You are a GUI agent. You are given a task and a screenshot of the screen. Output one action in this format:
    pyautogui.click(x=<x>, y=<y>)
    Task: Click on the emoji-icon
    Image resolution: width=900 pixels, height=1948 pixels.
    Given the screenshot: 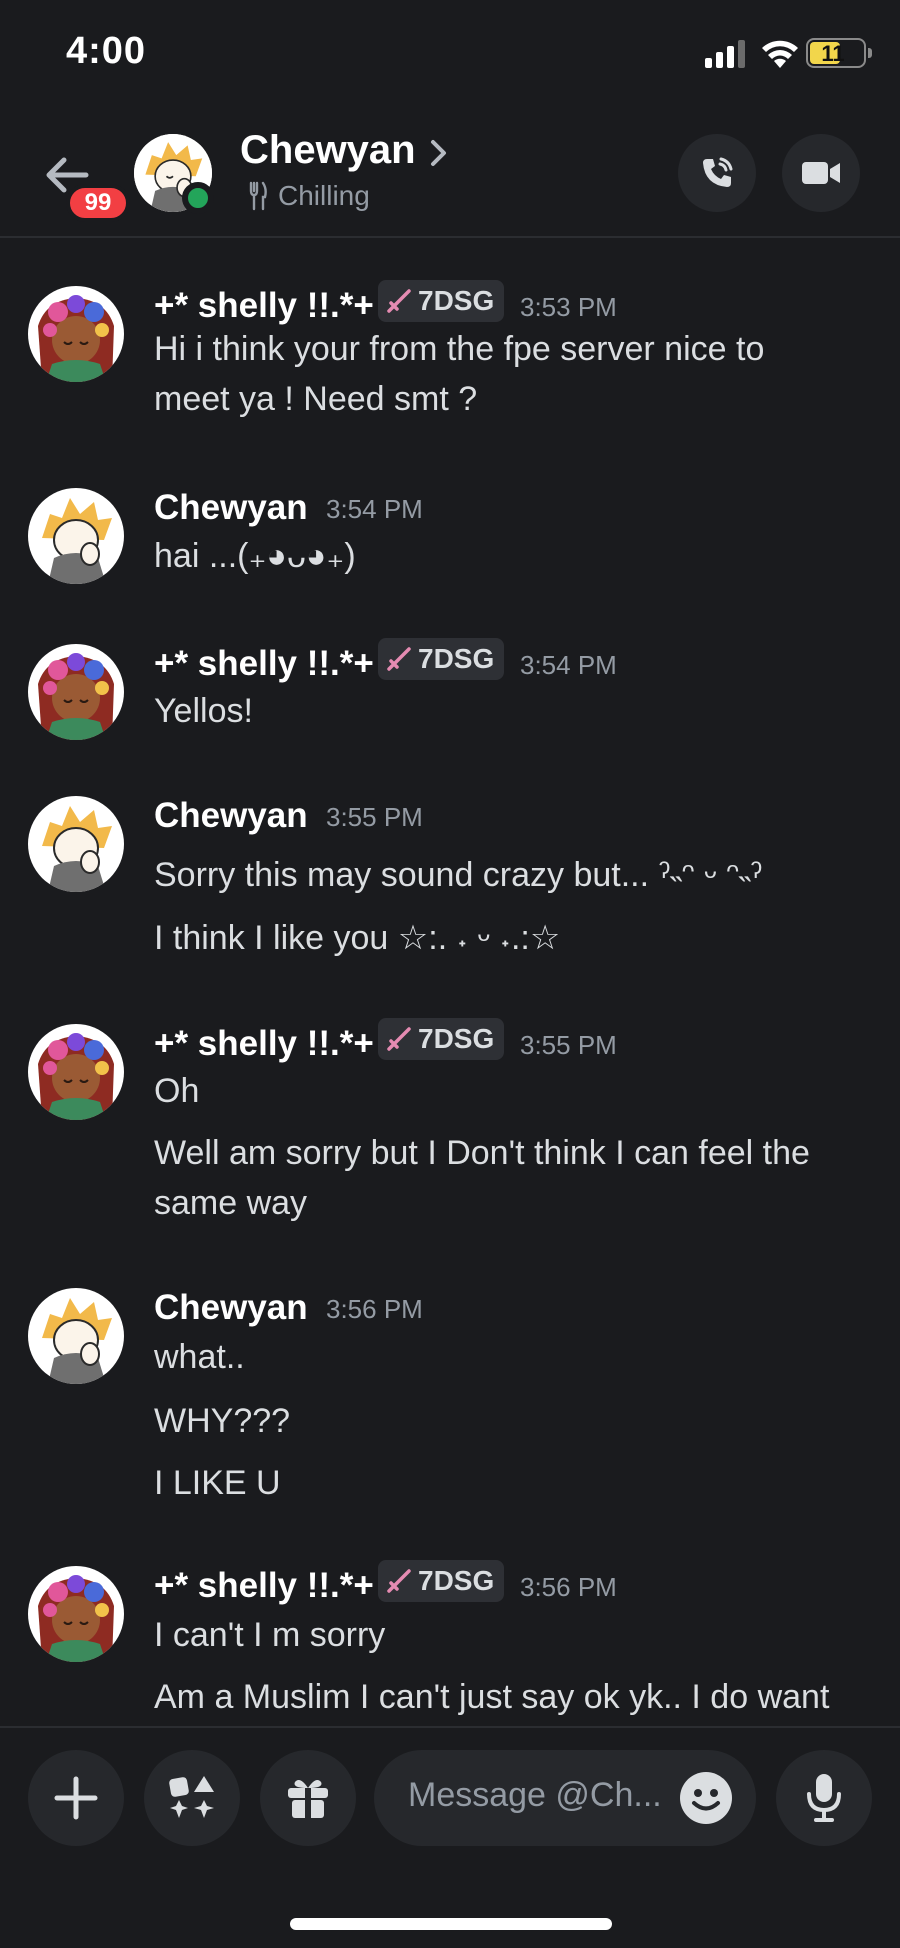 What is the action you would take?
    pyautogui.click(x=706, y=1798)
    